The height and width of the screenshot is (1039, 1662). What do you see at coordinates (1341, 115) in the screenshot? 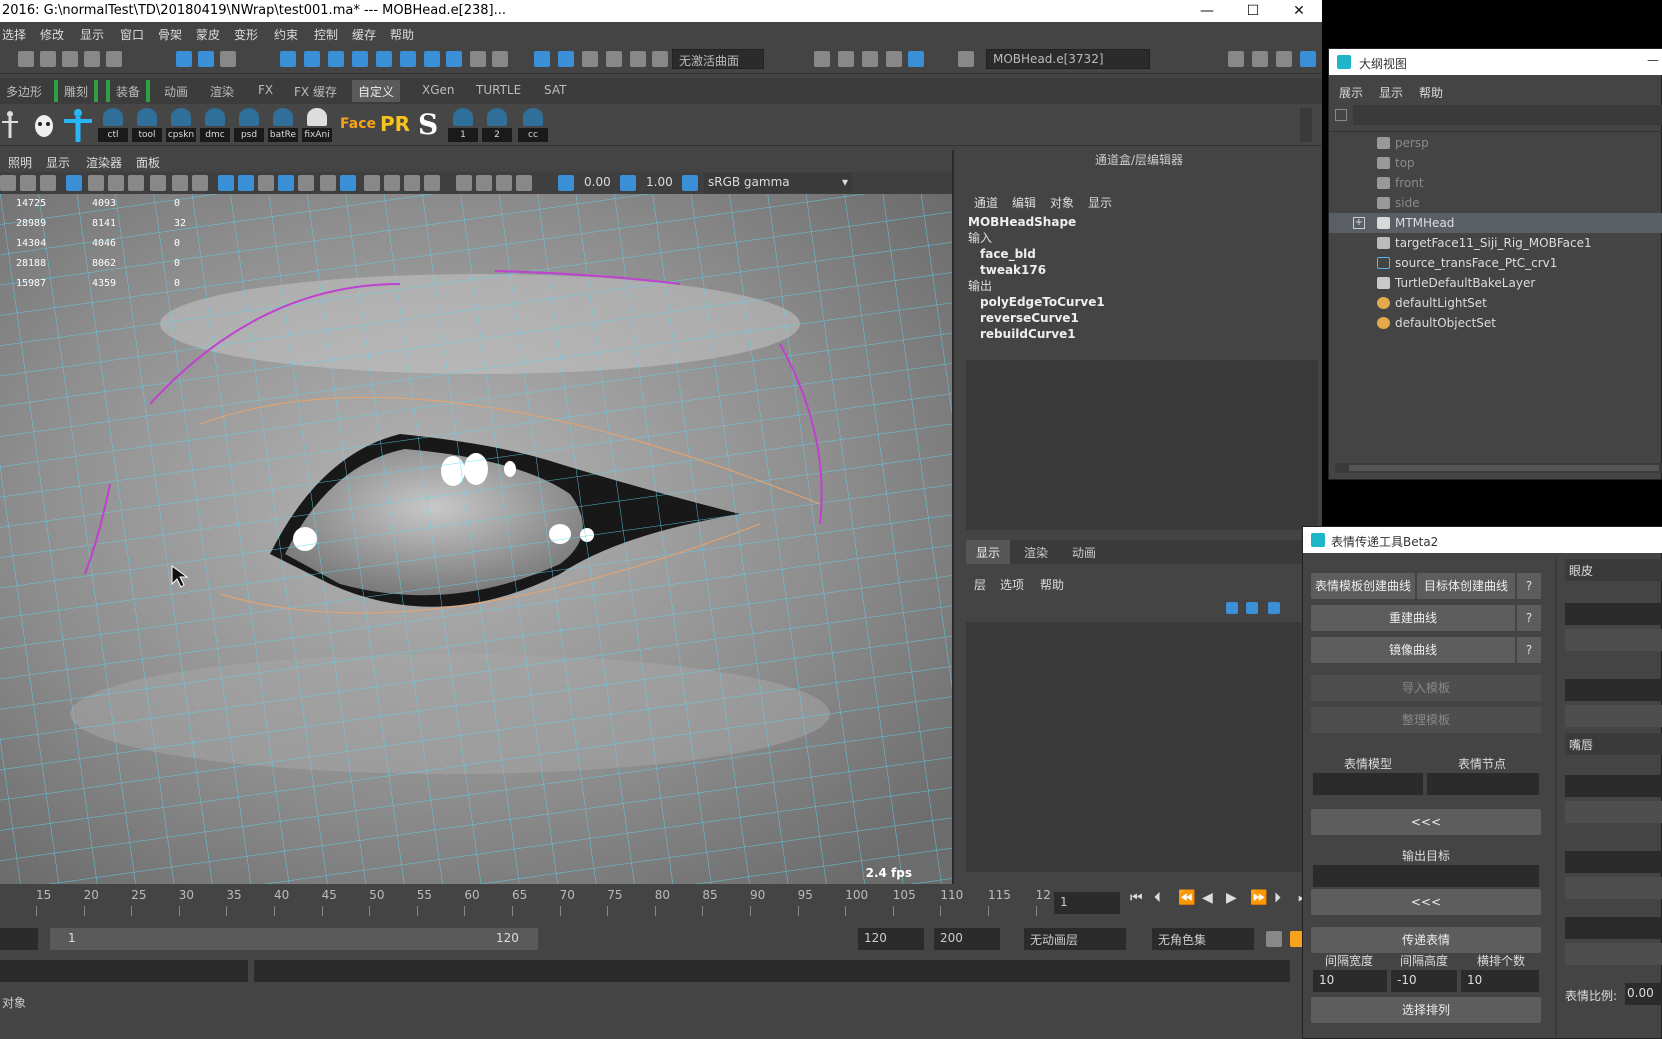
I see `filter-icon` at bounding box center [1341, 115].